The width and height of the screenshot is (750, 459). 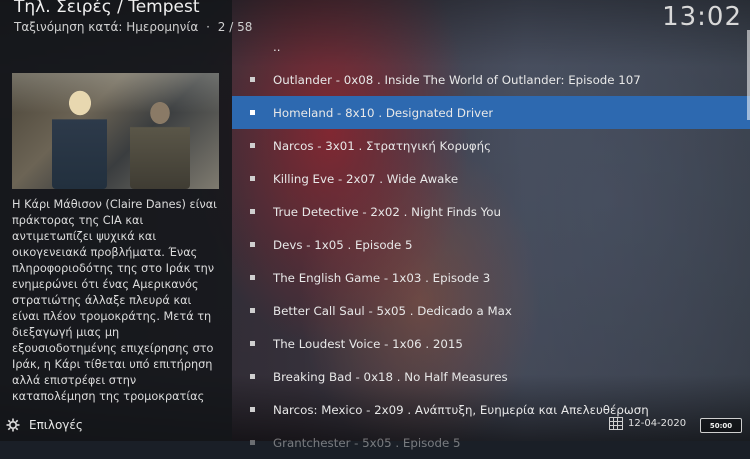 What do you see at coordinates (13, 425) in the screenshot?
I see `gear-icon` at bounding box center [13, 425].